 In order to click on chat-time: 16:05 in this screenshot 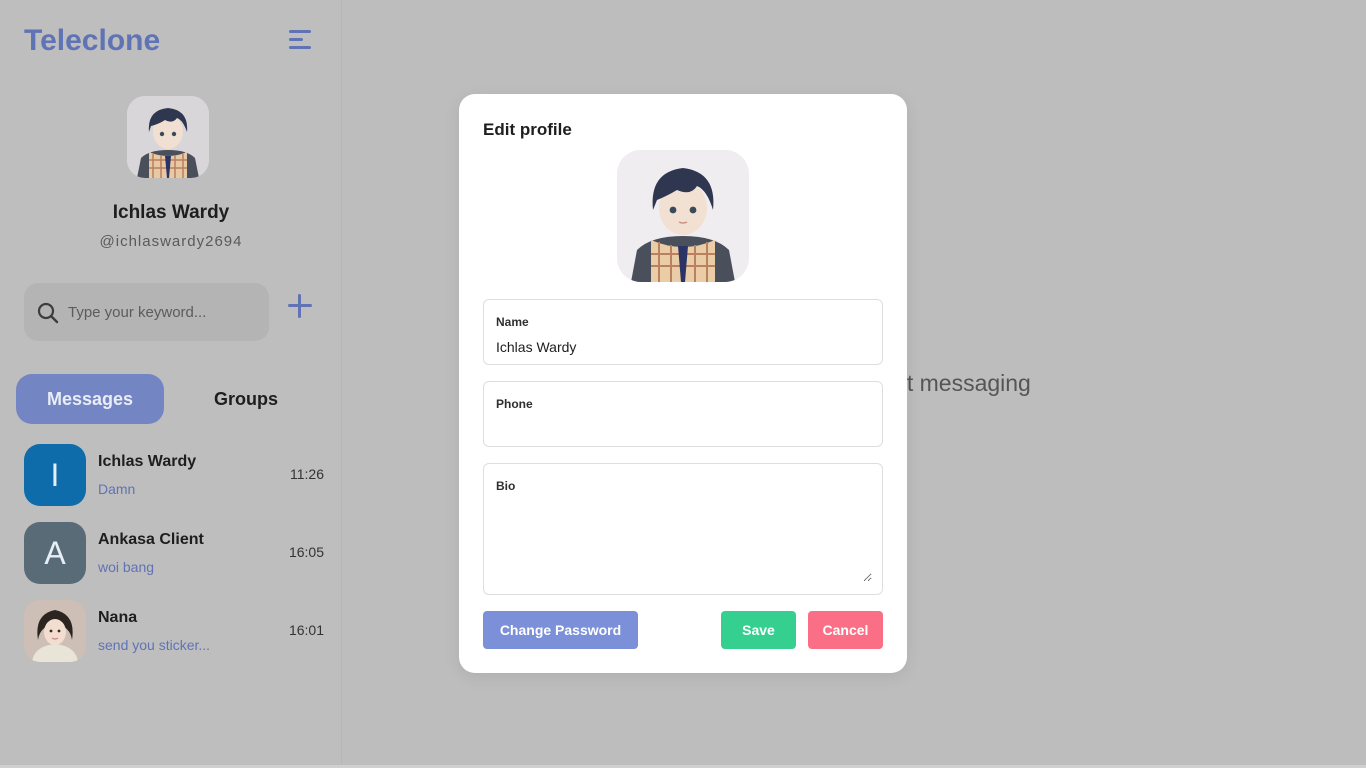, I will do `click(306, 552)`.